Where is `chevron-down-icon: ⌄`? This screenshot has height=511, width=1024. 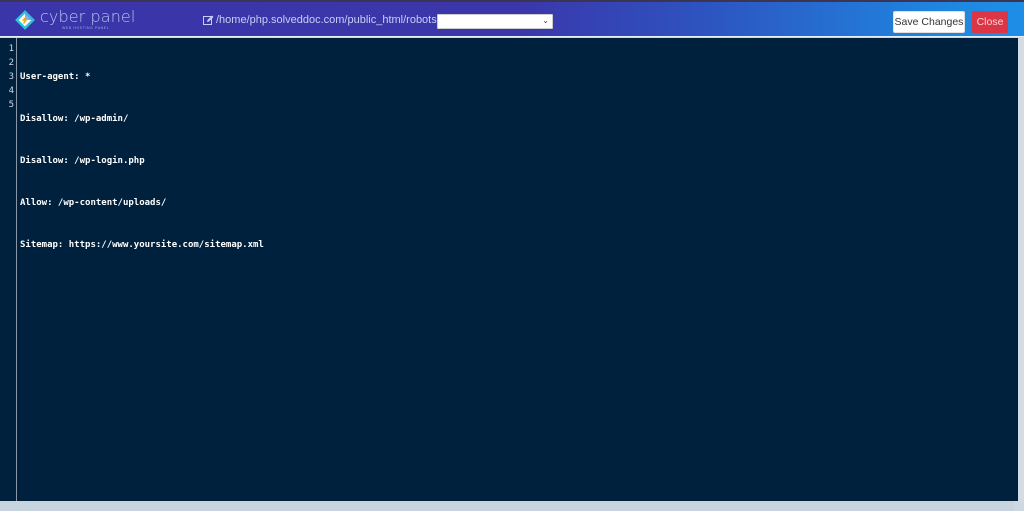 chevron-down-icon: ⌄ is located at coordinates (545, 20).